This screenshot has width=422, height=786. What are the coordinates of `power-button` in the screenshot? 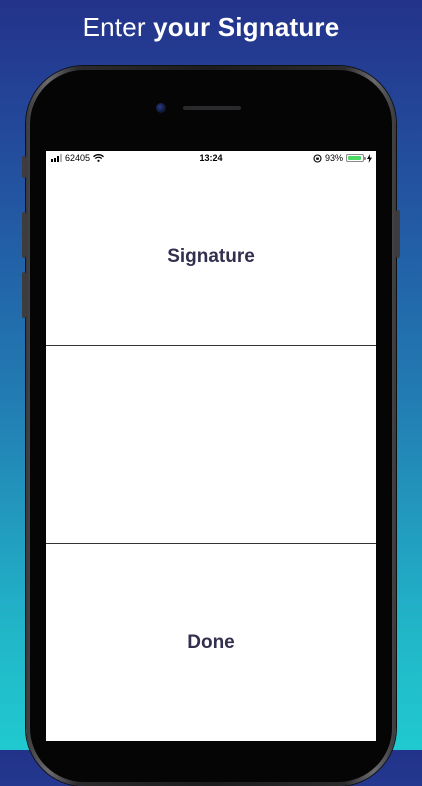 It's located at (398, 234).